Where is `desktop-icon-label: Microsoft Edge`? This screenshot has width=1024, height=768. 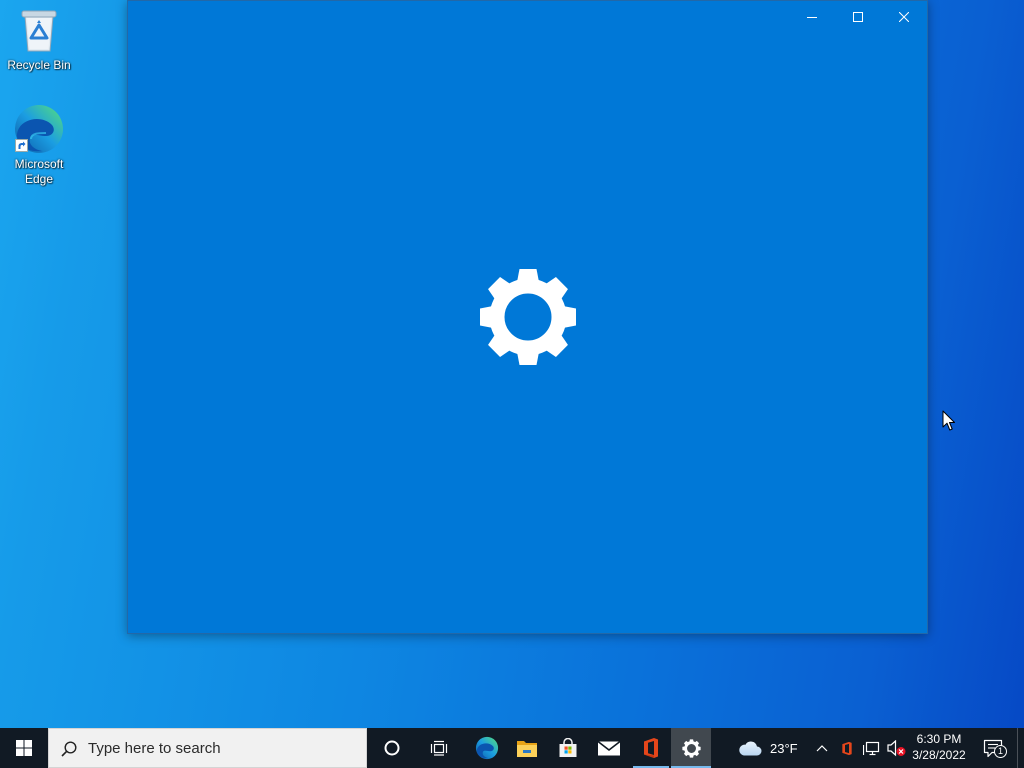
desktop-icon-label: Microsoft Edge is located at coordinates (39, 171).